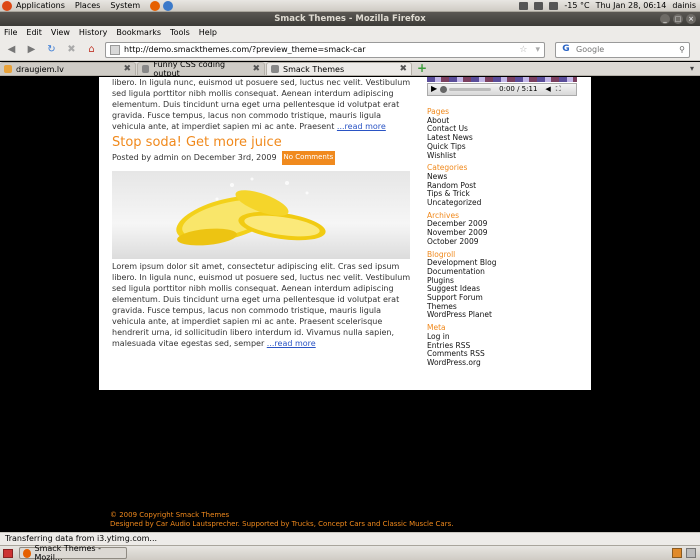 This screenshot has width=700, height=560. I want to click on url-input, so click(320, 49).